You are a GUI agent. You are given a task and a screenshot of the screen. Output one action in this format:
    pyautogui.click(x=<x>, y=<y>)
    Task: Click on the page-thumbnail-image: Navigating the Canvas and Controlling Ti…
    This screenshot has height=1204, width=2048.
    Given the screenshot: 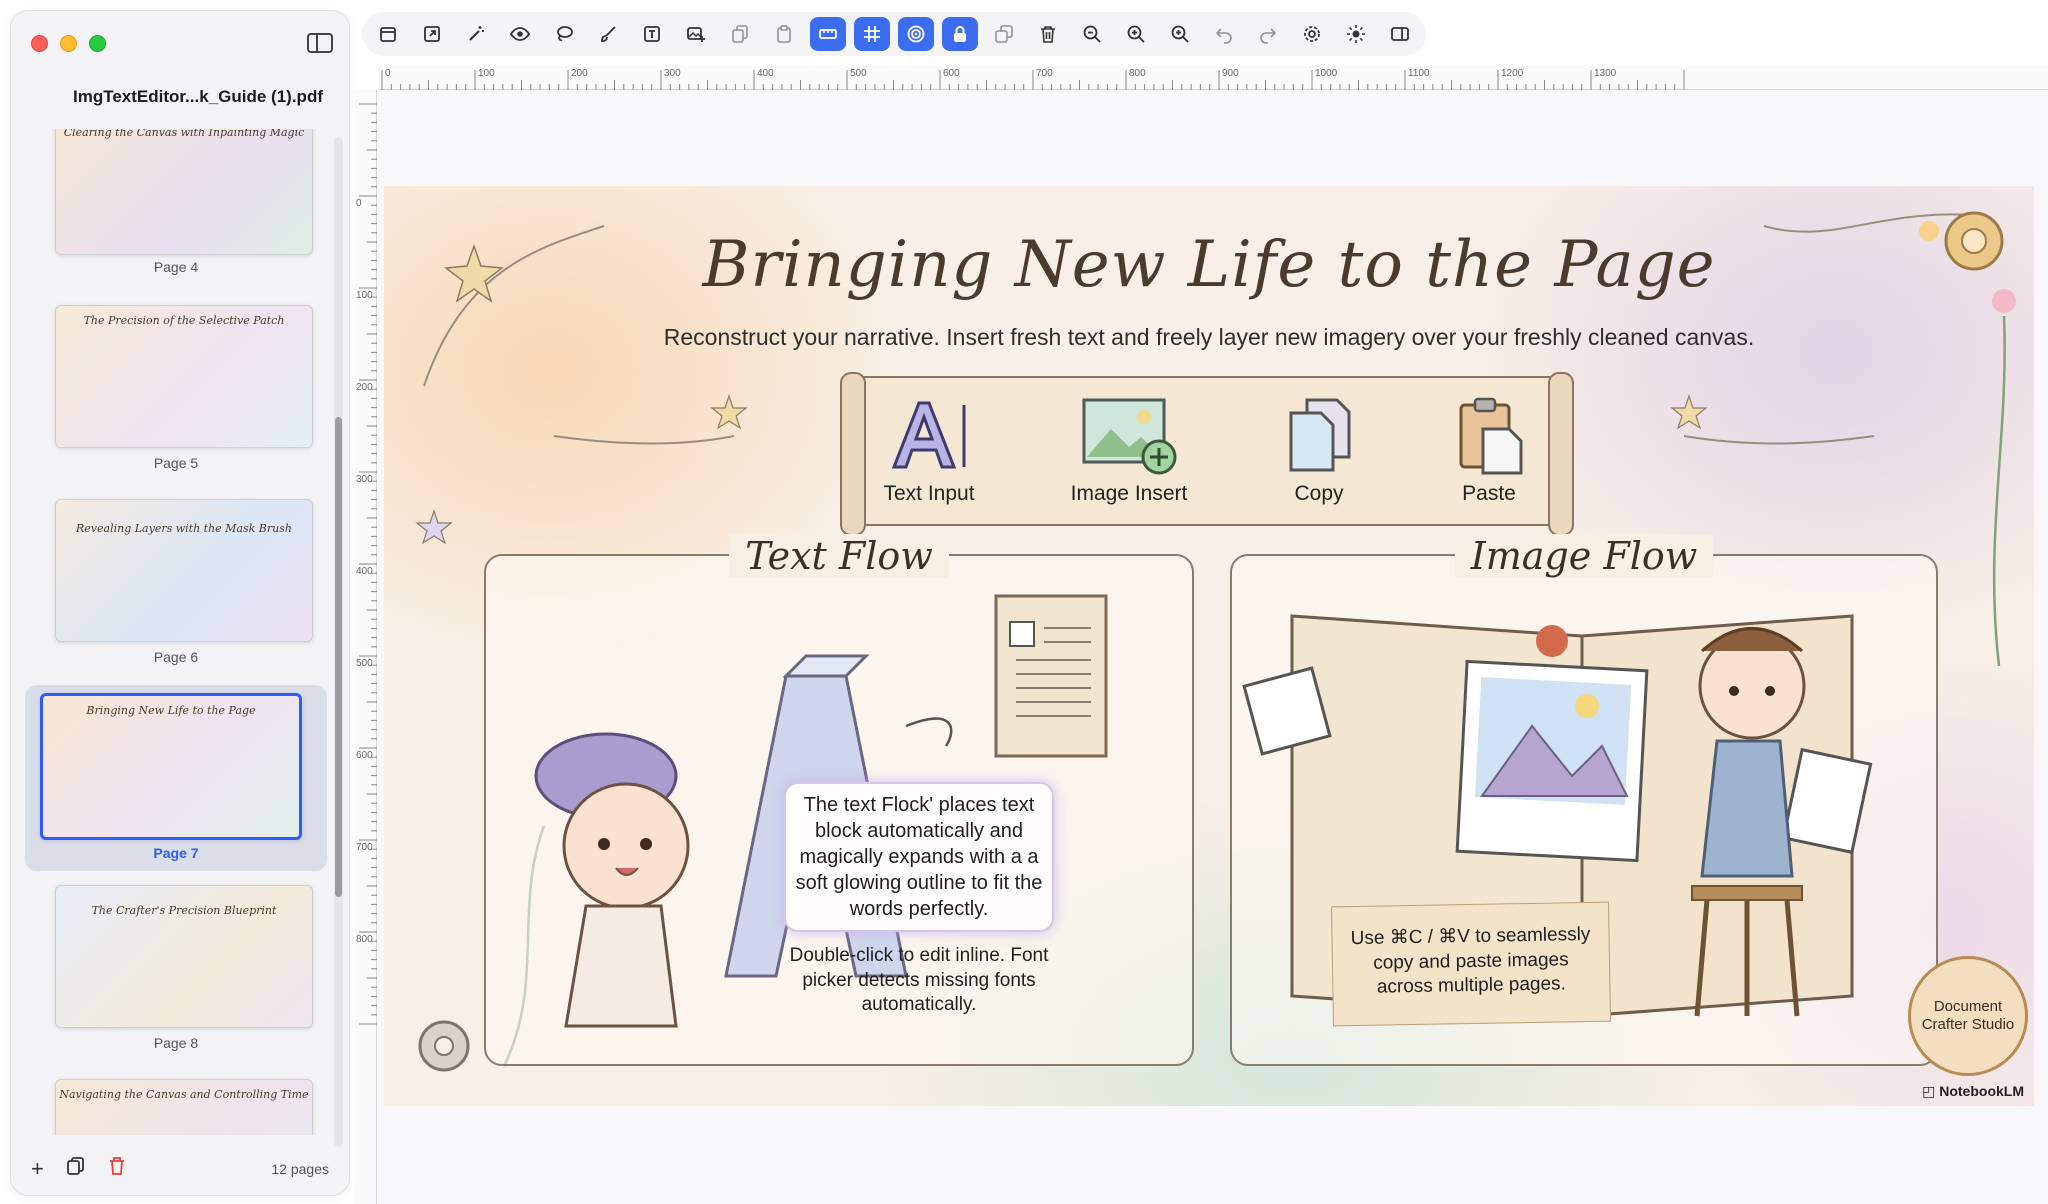 What is the action you would take?
    pyautogui.click(x=184, y=1107)
    